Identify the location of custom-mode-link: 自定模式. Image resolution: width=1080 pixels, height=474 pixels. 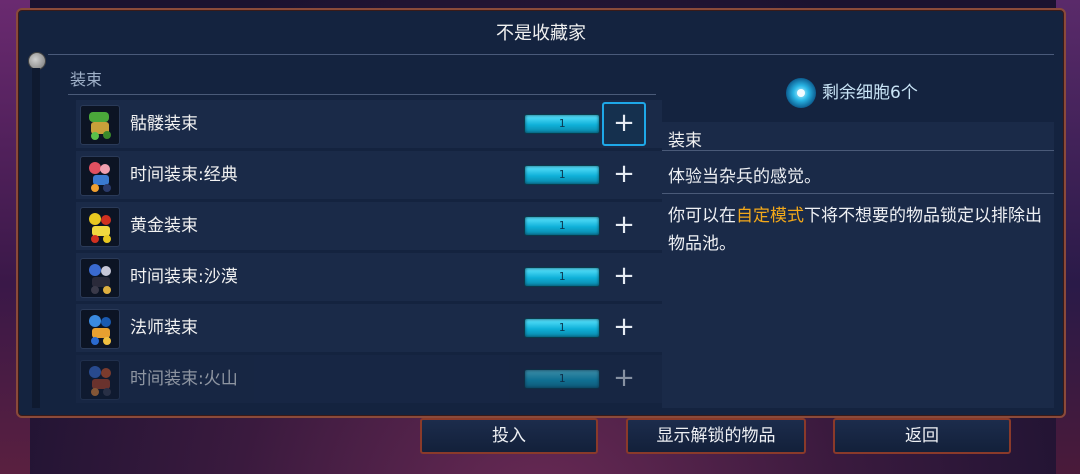
(770, 216).